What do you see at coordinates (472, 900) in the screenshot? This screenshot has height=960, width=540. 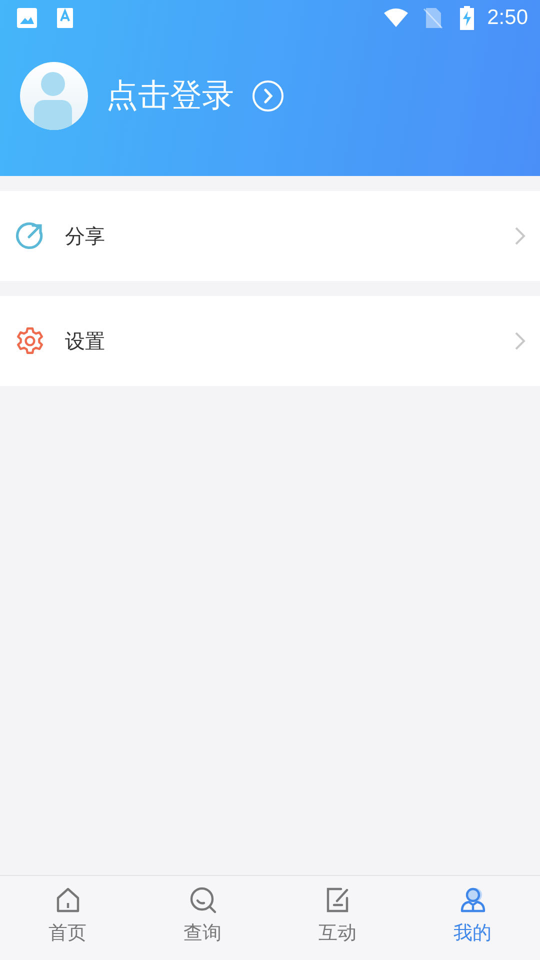 I see `person-icon` at bounding box center [472, 900].